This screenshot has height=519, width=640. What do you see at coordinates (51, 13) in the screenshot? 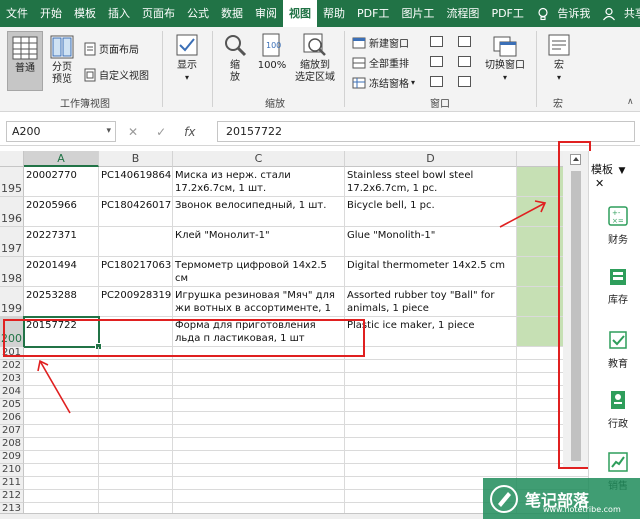
I see `tab-home: 开始` at bounding box center [51, 13].